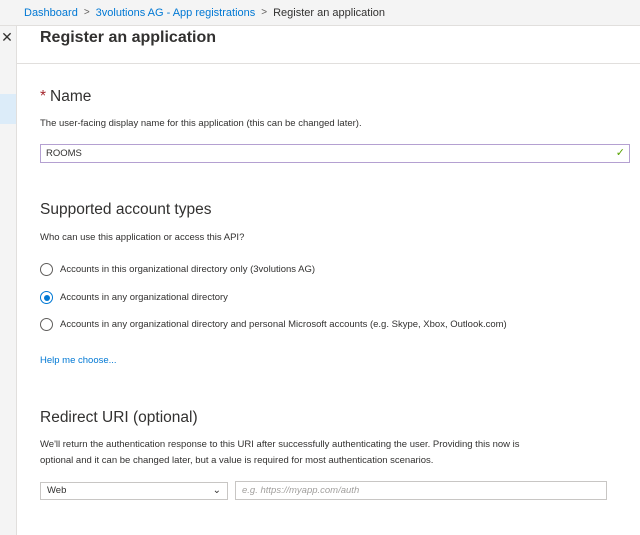 Image resolution: width=640 pixels, height=535 pixels. Describe the element at coordinates (421, 490) in the screenshot. I see `redirect-uri-input: e.g. https://myapp.com/auth` at that location.